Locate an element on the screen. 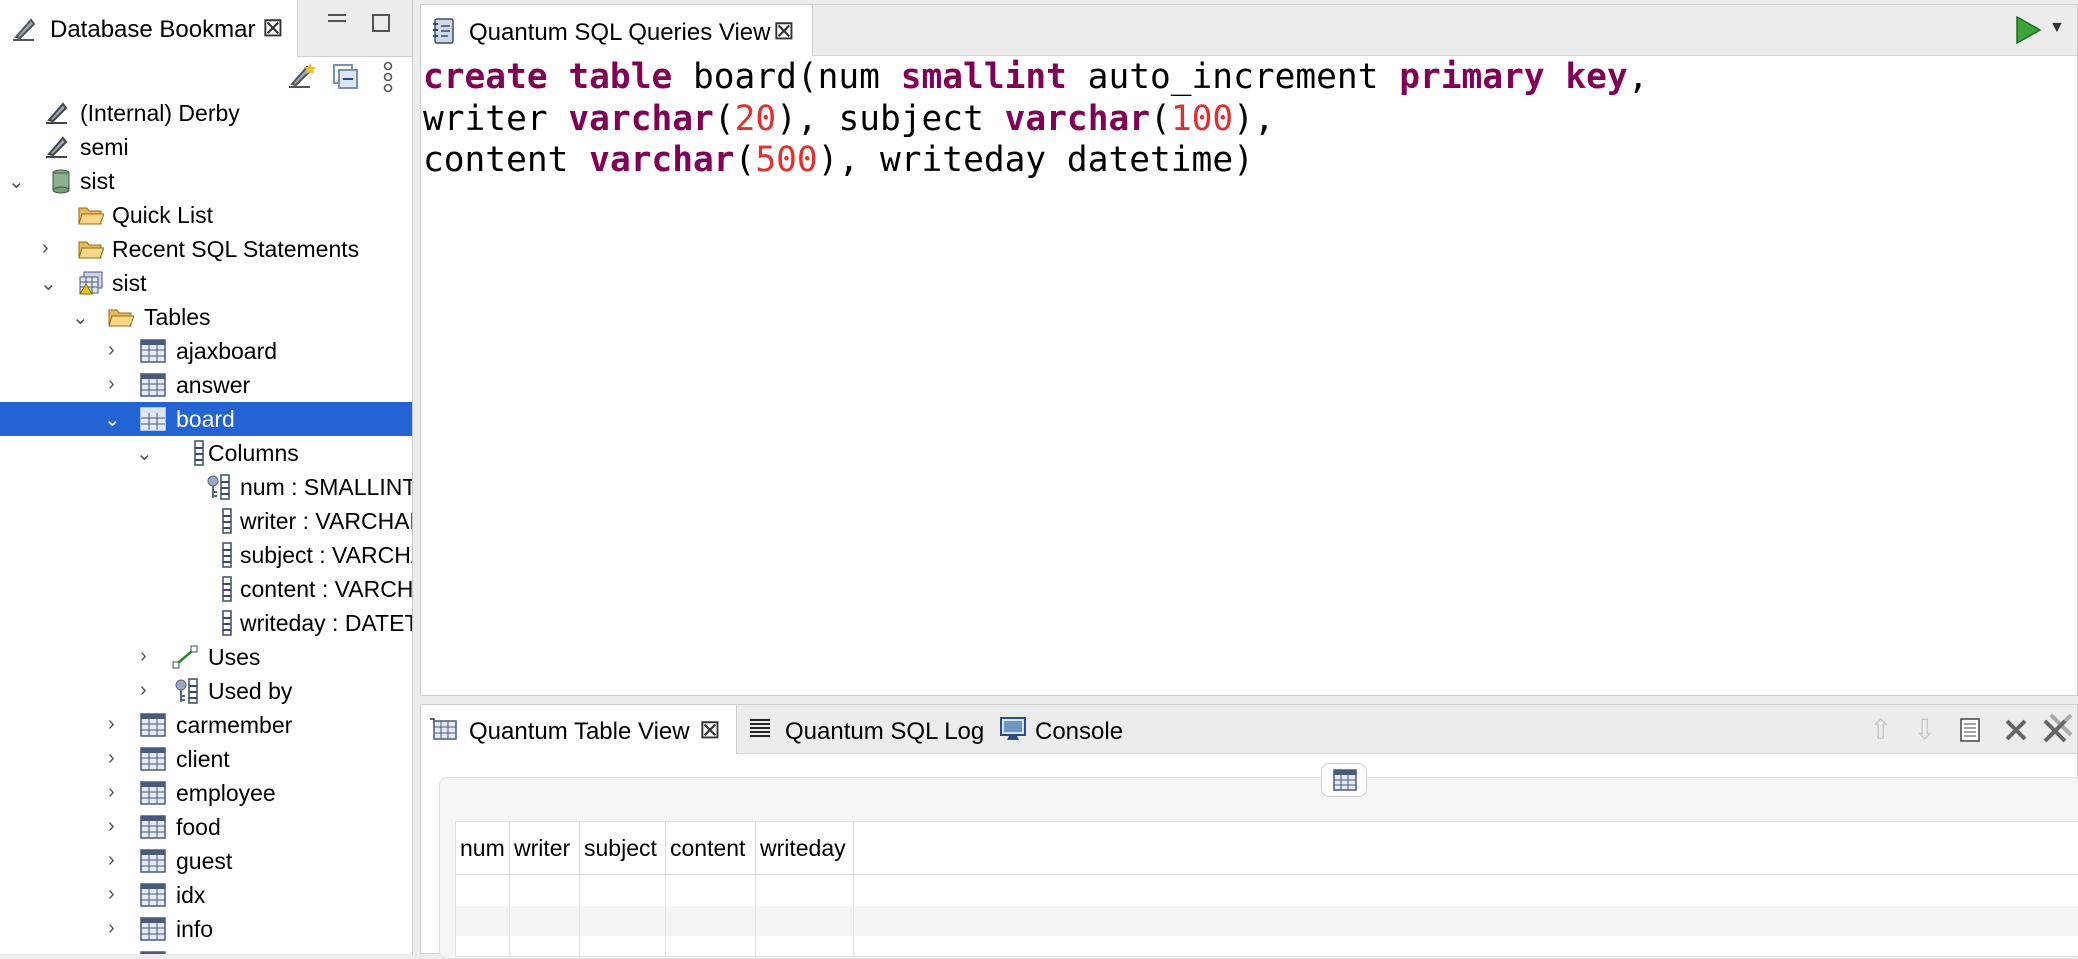  tab-quantum-table-view: Quantum Table View ⊠ is located at coordinates (579, 729).